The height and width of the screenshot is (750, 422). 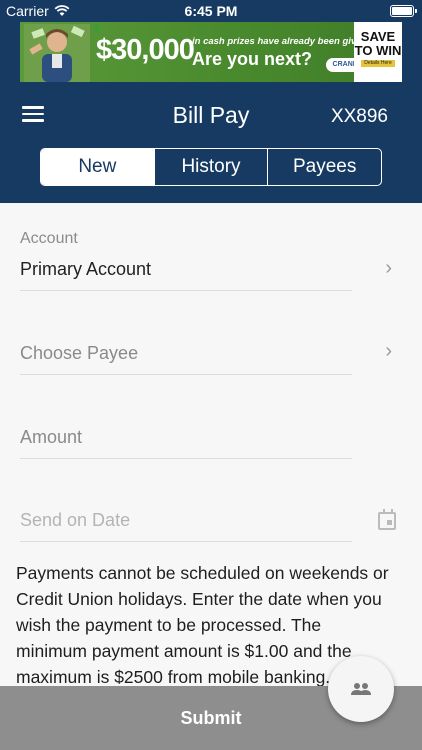 I want to click on contacts-fab, so click(x=361, y=689).